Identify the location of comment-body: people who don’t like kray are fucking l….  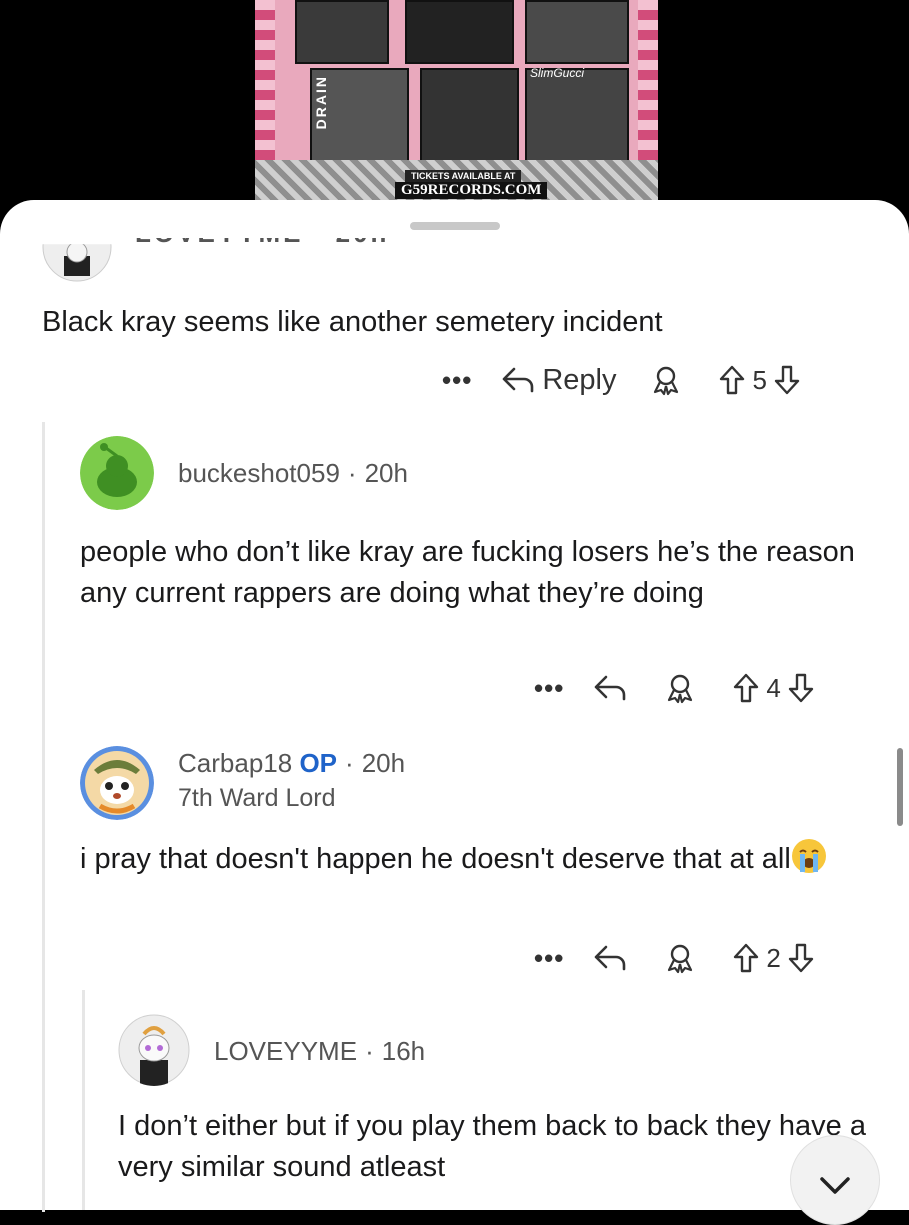
(467, 572).